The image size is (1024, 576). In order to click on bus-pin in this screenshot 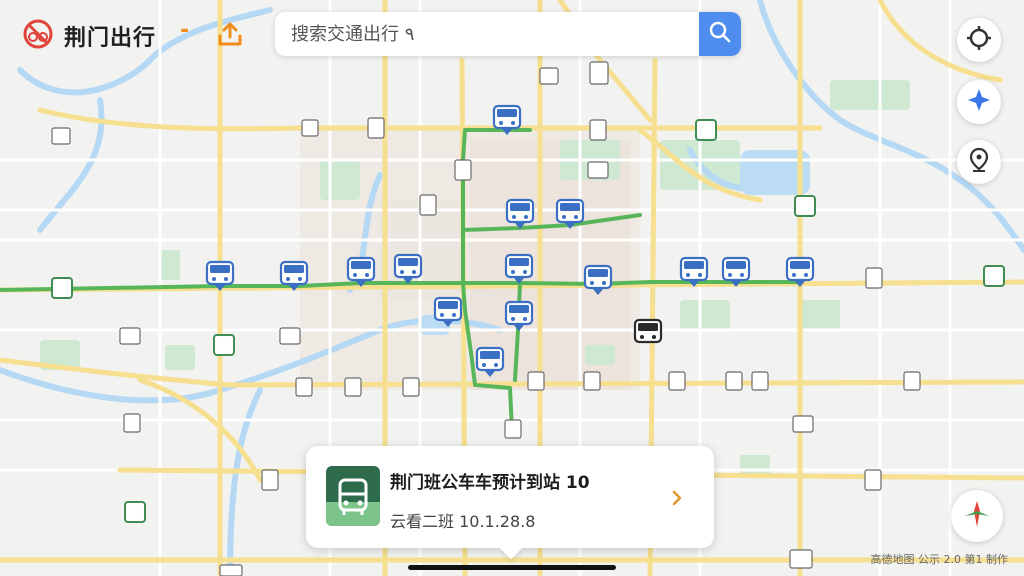, I will do `click(648, 331)`.